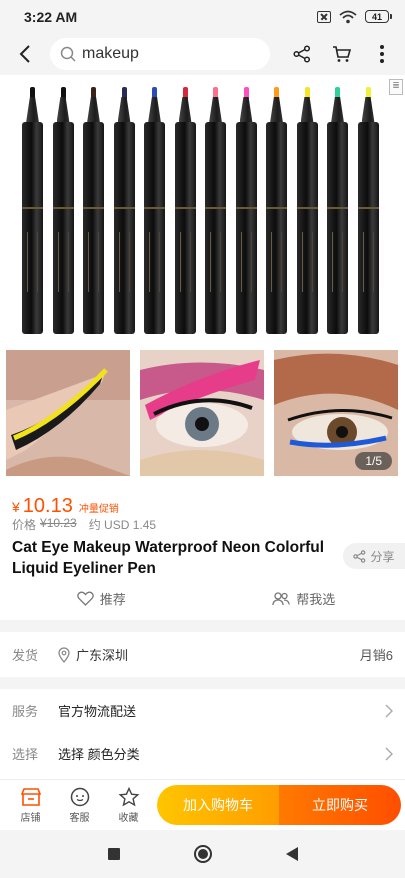 The image size is (405, 878). I want to click on thumbnail-pink-eyeliner, so click(202, 413).